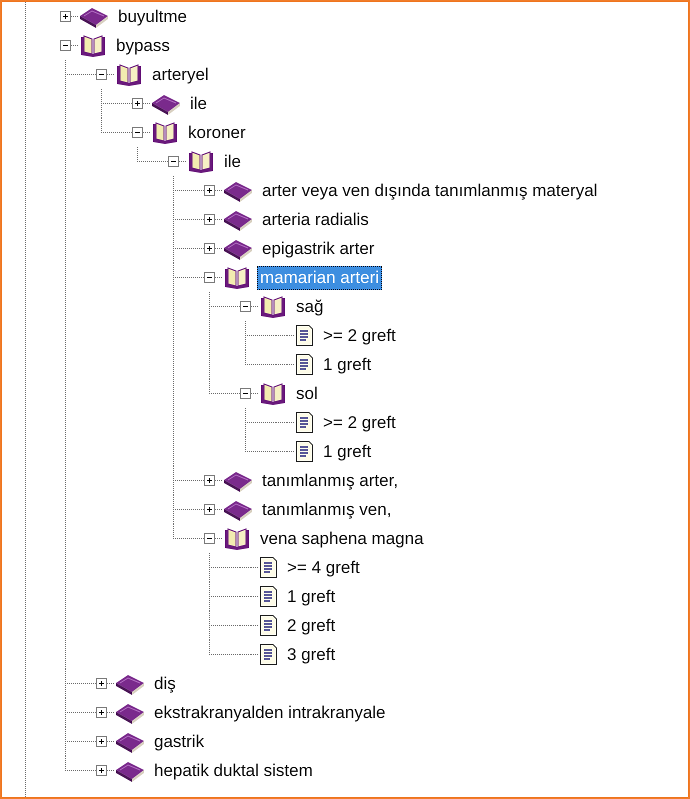  Describe the element at coordinates (233, 770) in the screenshot. I see `tree-item-label: hepatik duktal sistem` at that location.